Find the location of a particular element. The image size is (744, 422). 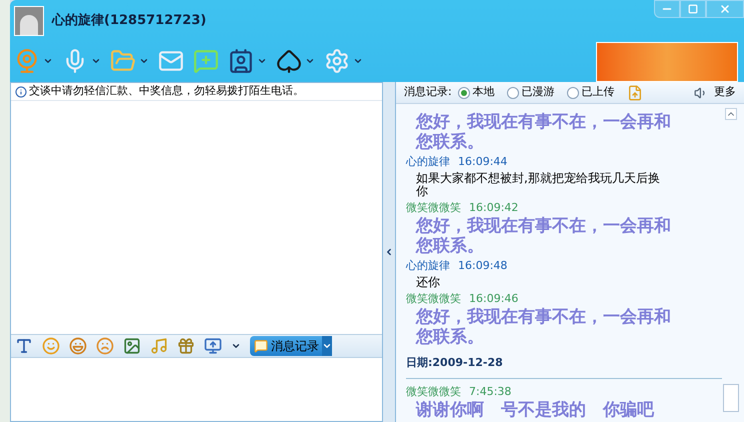

message-time: 16:09:44 is located at coordinates (483, 162).